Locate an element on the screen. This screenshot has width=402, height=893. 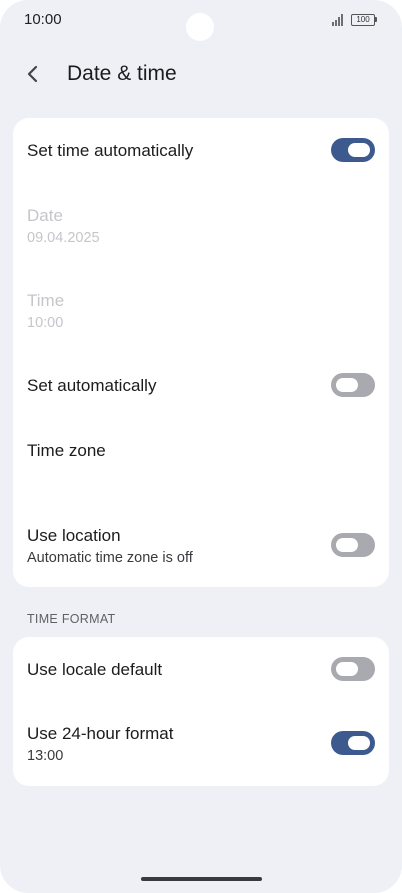
date-label: Date is located at coordinates (45, 215).